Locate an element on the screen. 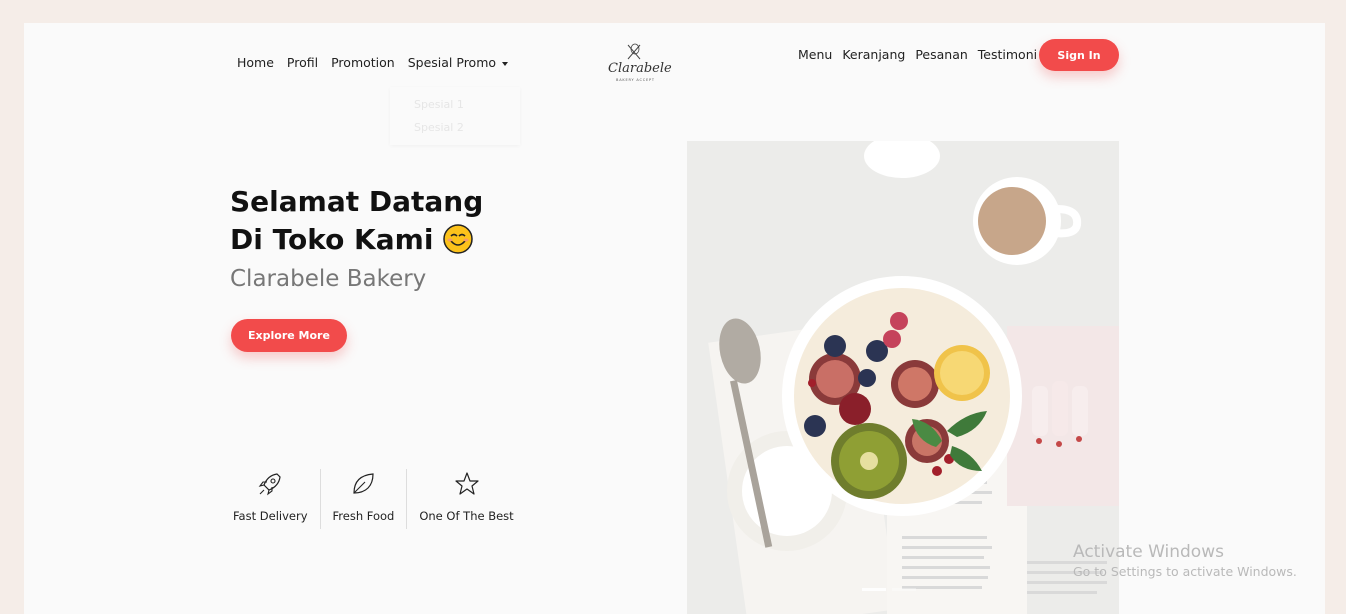 The image size is (1346, 614). hero-title-row2: Di Toko Kami is located at coordinates (356, 240).